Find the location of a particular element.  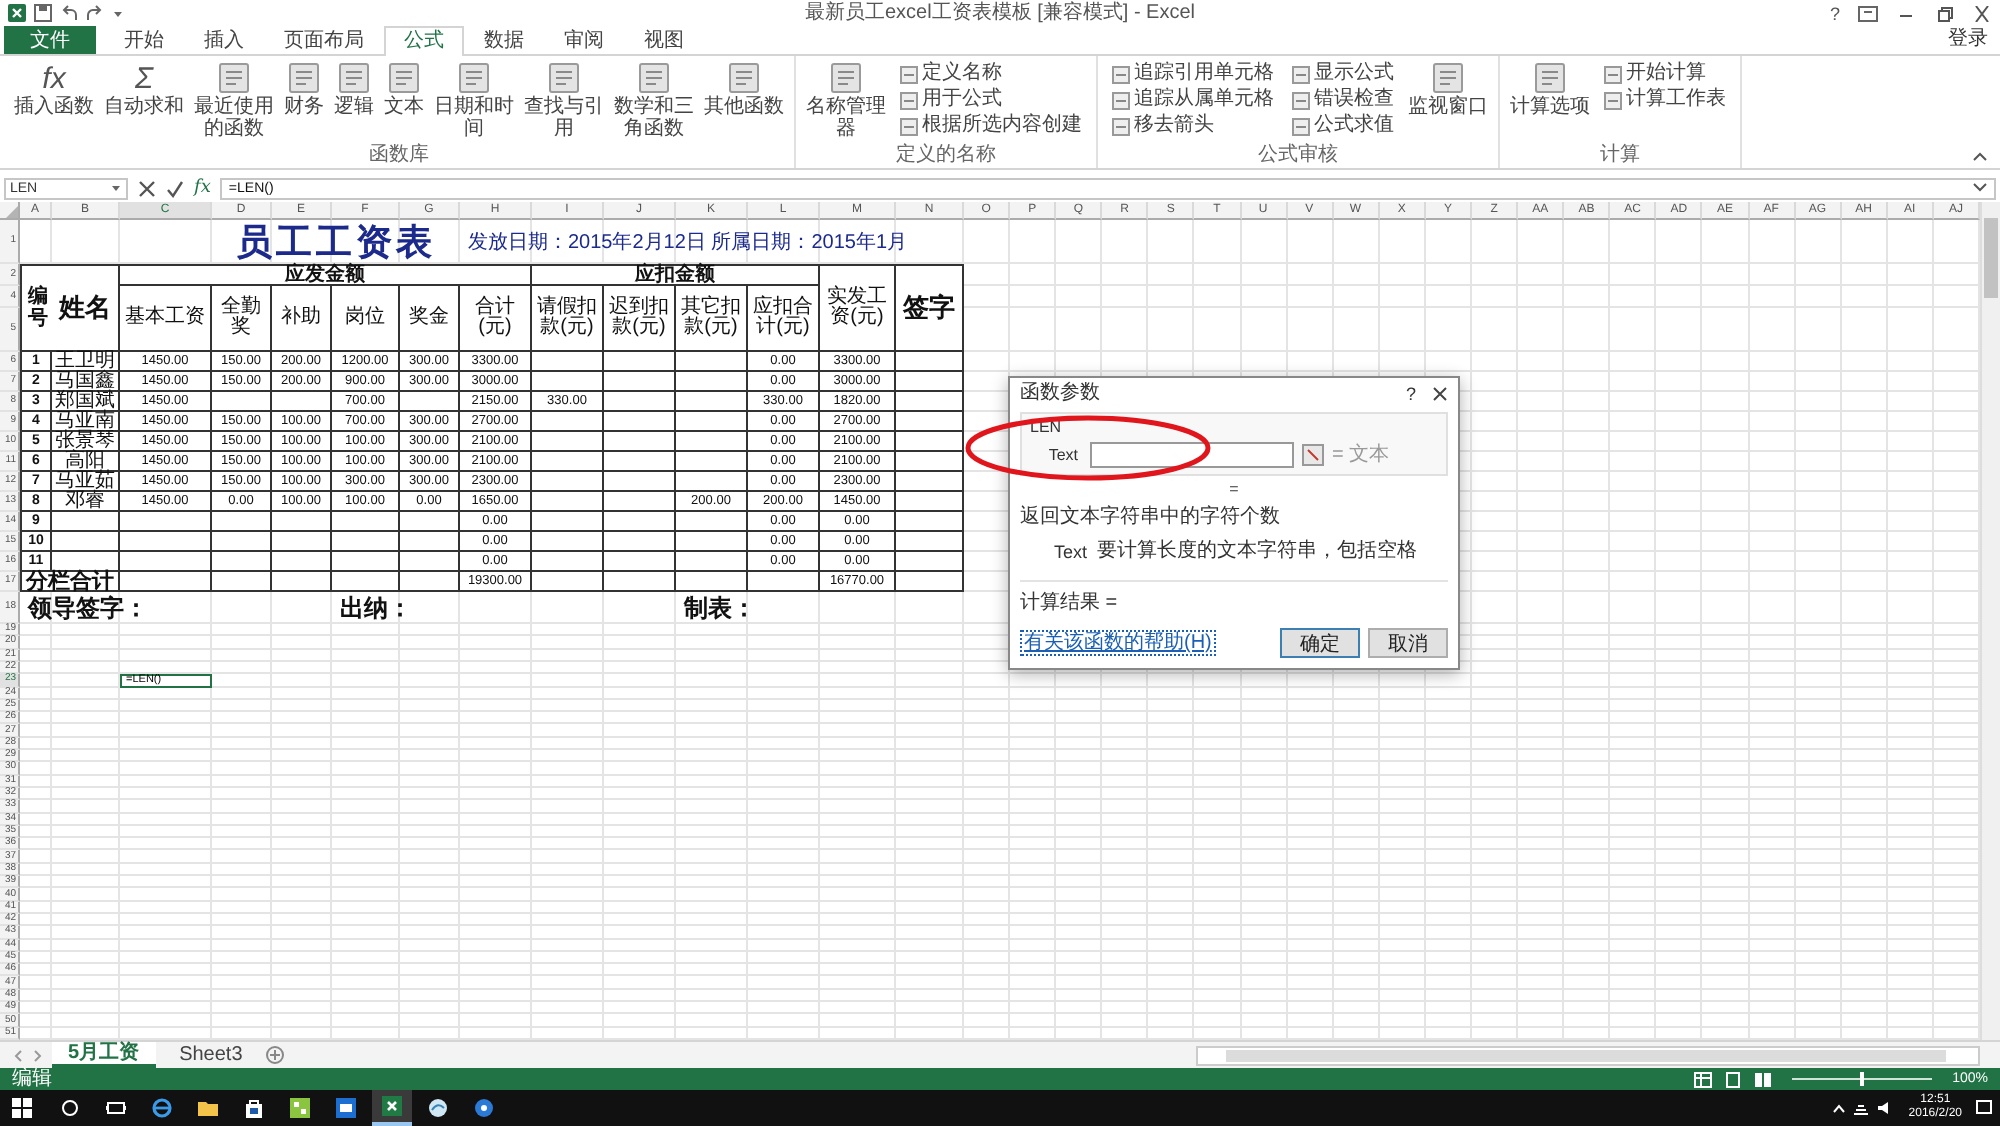

ribbon-button: 监视窗口 is located at coordinates (1448, 102).